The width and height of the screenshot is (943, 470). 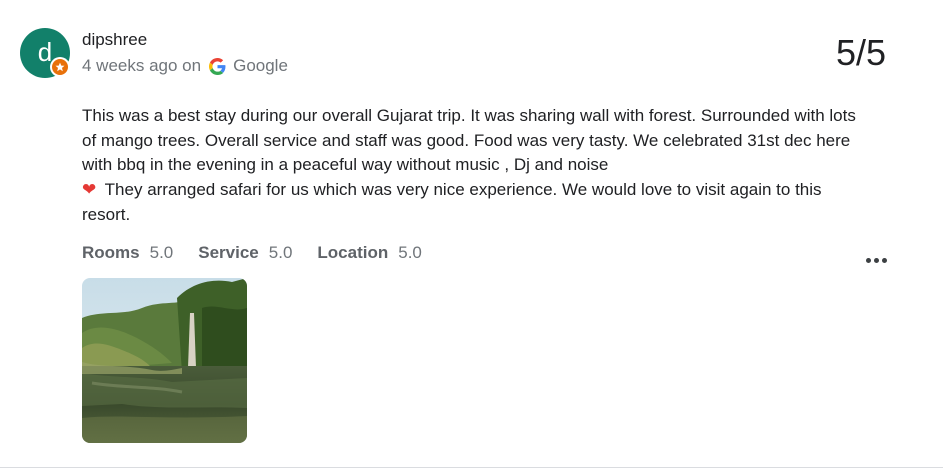 What do you see at coordinates (471, 467) in the screenshot?
I see `divider` at bounding box center [471, 467].